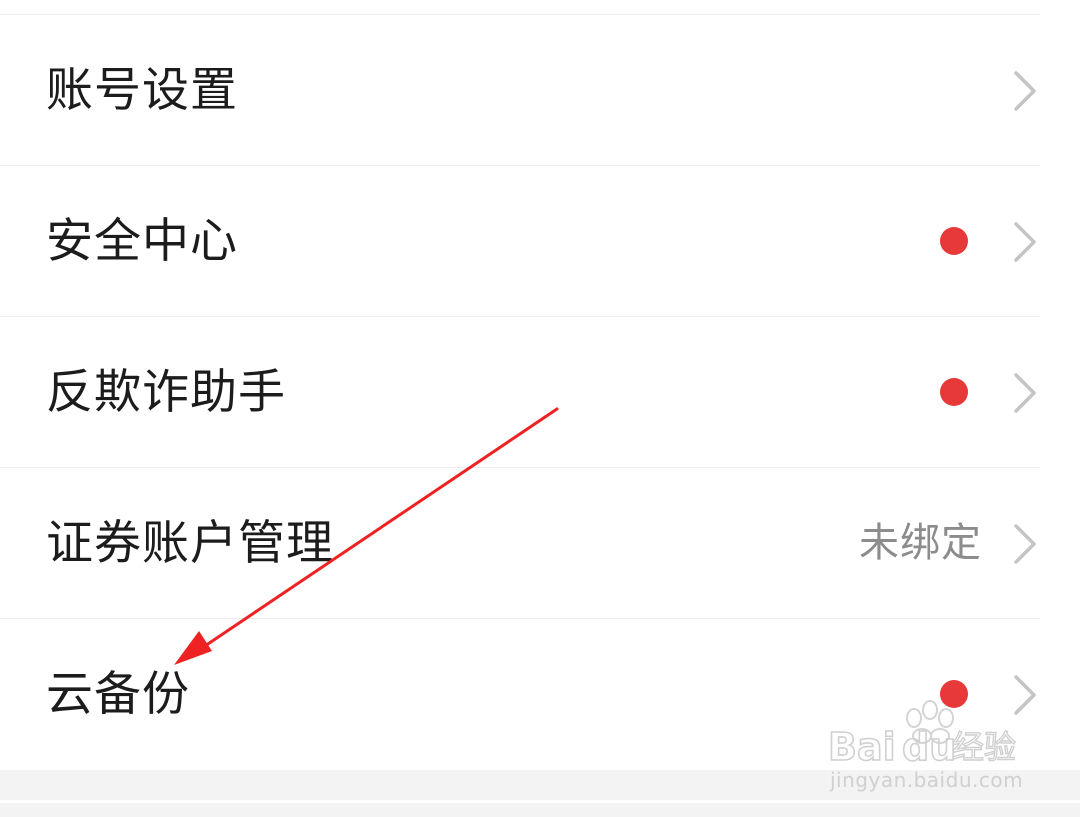 The width and height of the screenshot is (1080, 817). Describe the element at coordinates (166, 392) in the screenshot. I see `menu-item-label: 反欺诈助手` at that location.